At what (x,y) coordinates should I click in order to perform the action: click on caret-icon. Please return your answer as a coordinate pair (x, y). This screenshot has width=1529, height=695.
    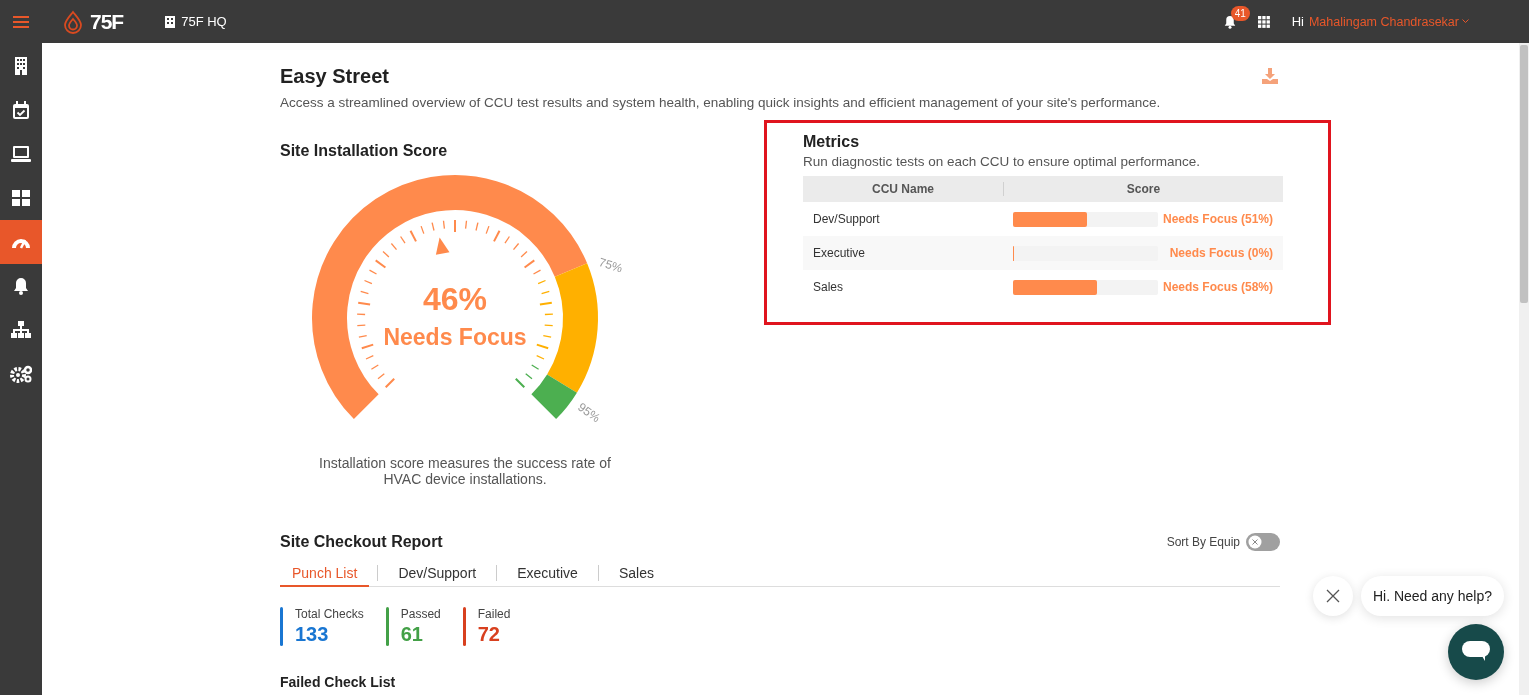
    Looking at the image, I should click on (1465, 21).